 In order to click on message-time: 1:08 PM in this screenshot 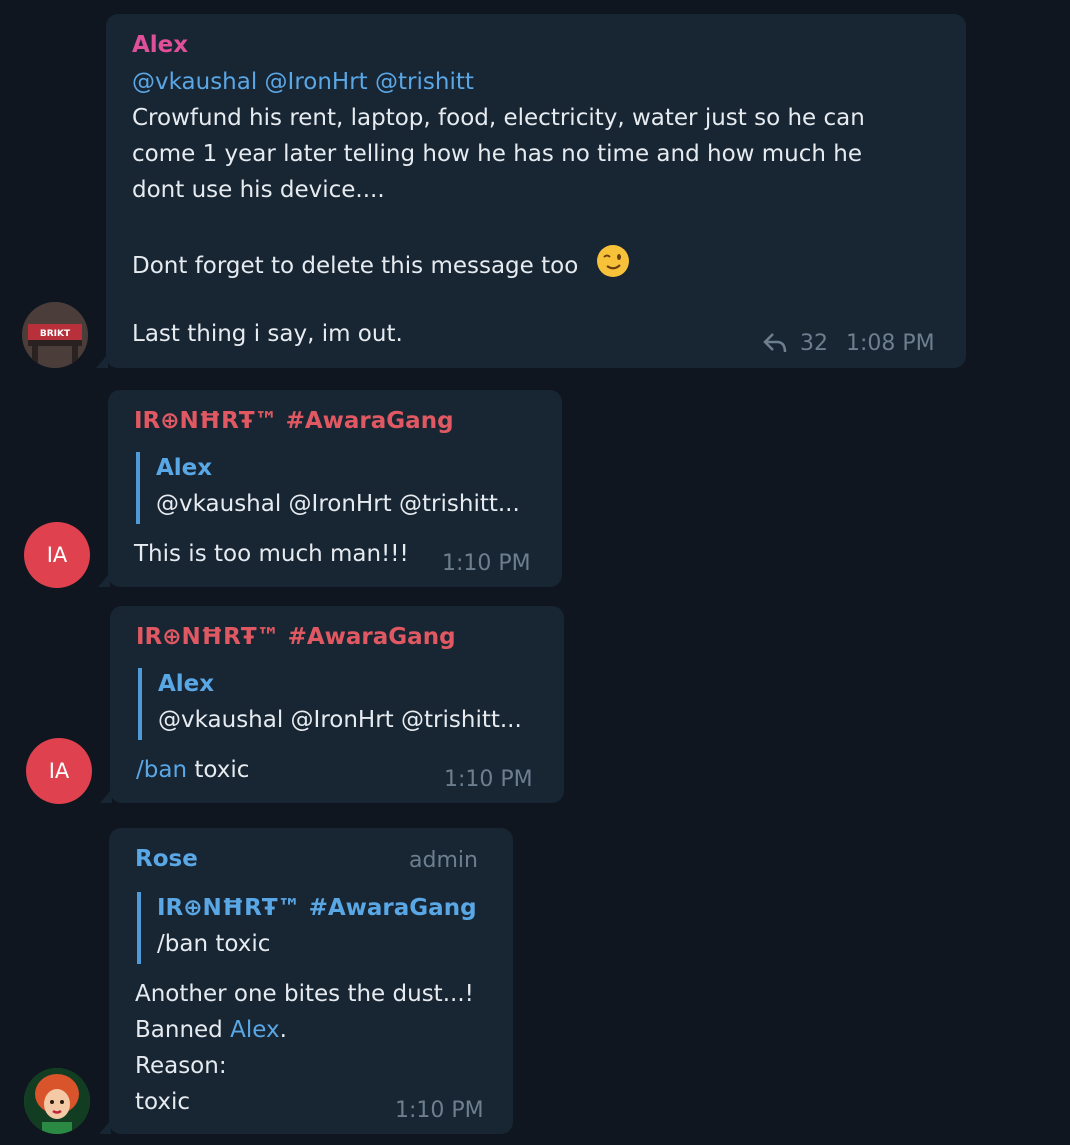, I will do `click(890, 343)`.